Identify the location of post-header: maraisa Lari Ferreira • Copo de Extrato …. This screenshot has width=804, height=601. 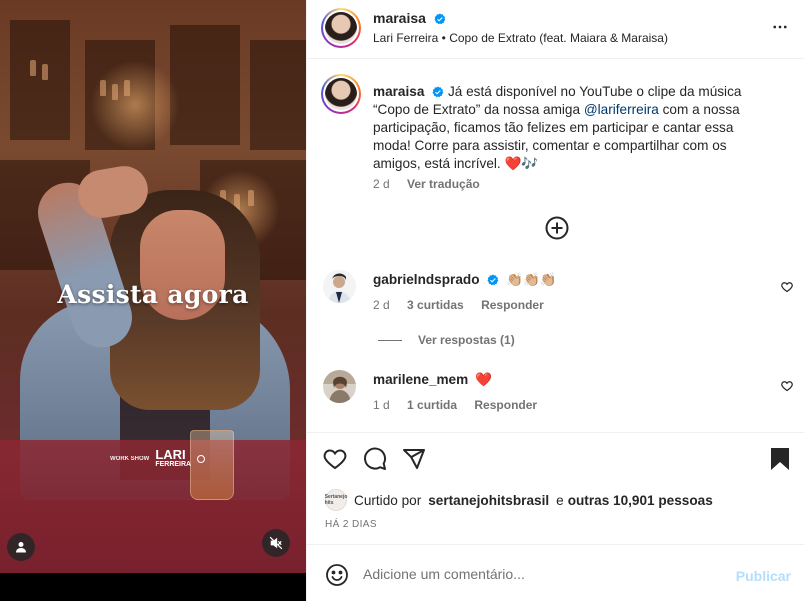
(555, 29).